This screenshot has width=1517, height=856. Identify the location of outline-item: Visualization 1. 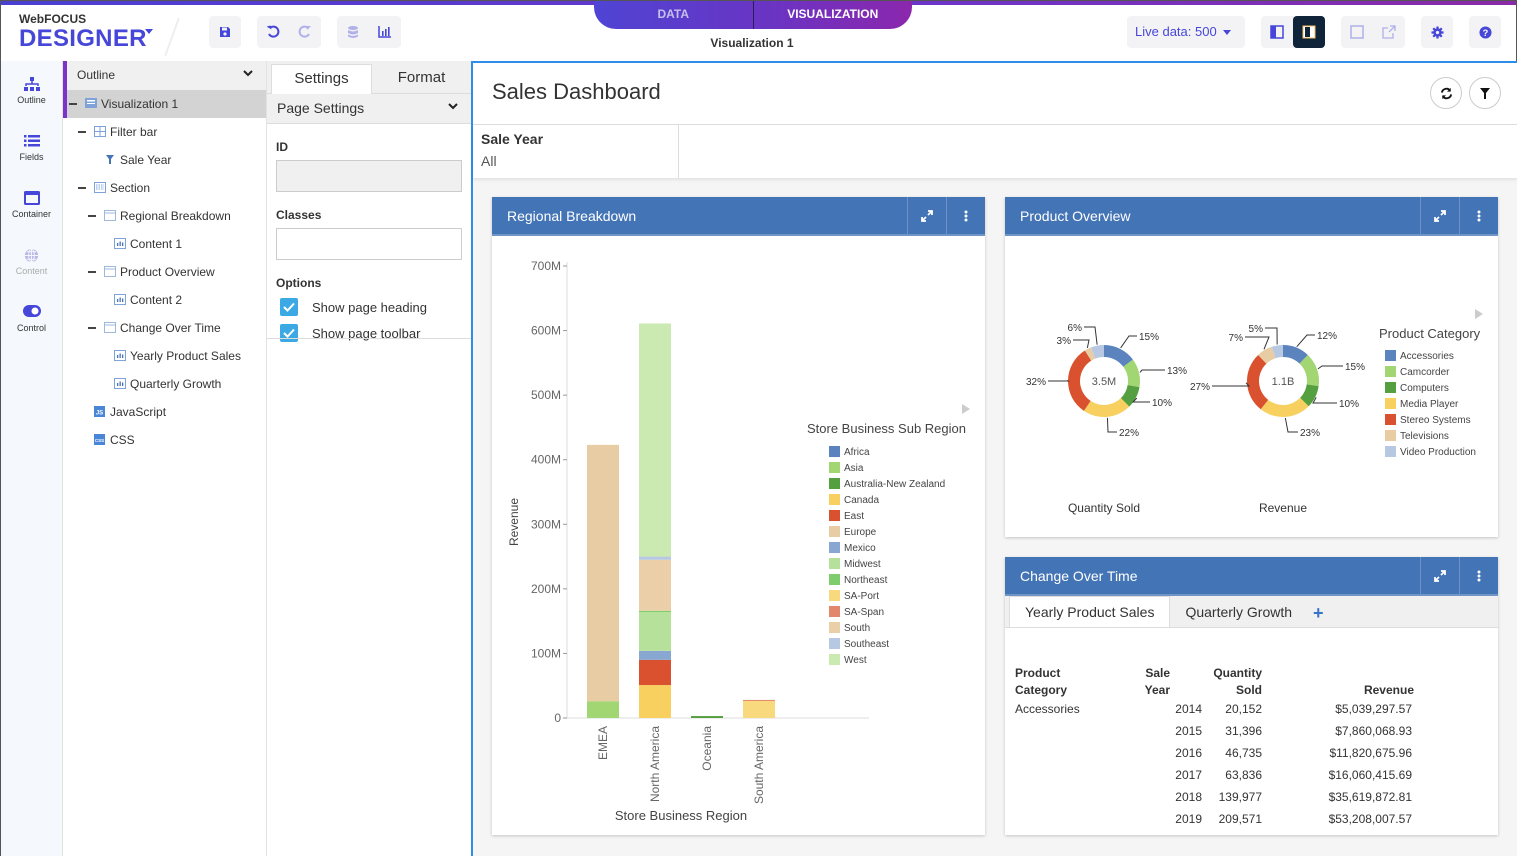
(164, 104).